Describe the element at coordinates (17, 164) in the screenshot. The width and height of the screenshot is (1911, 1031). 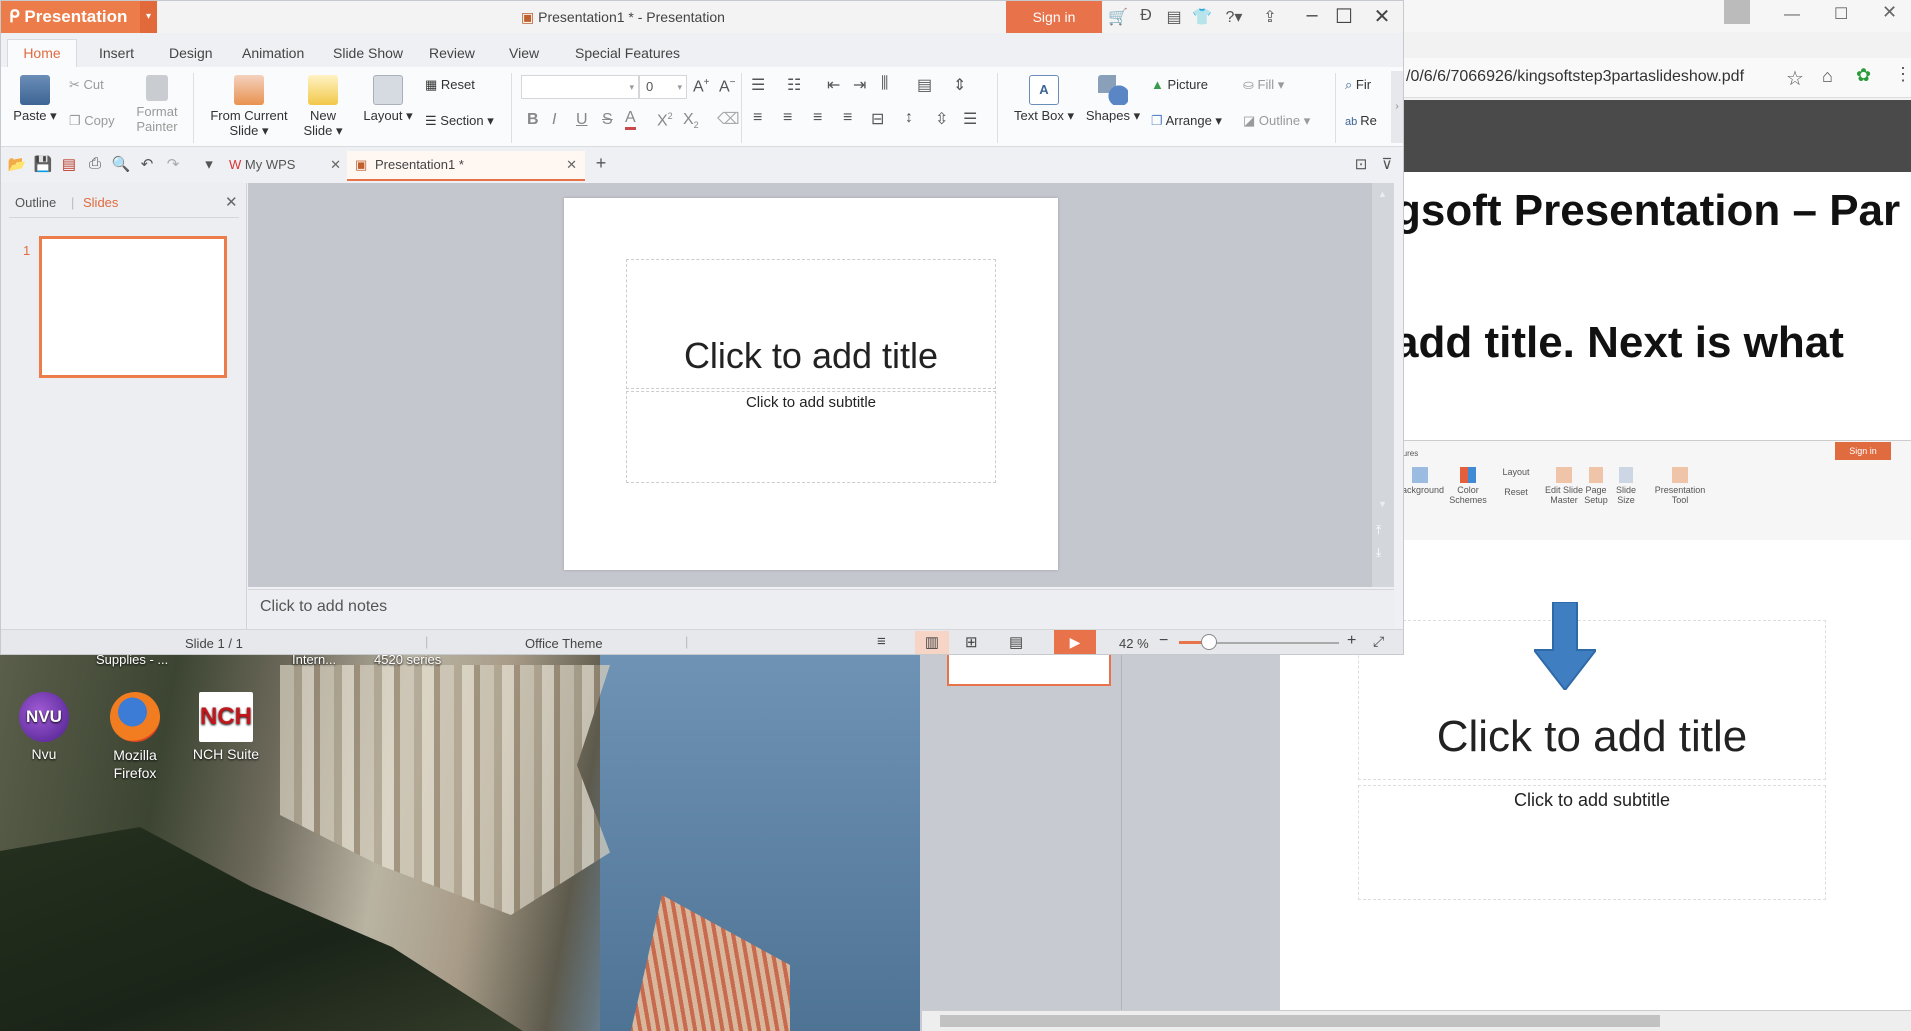
I see `open-icon: 📂` at that location.